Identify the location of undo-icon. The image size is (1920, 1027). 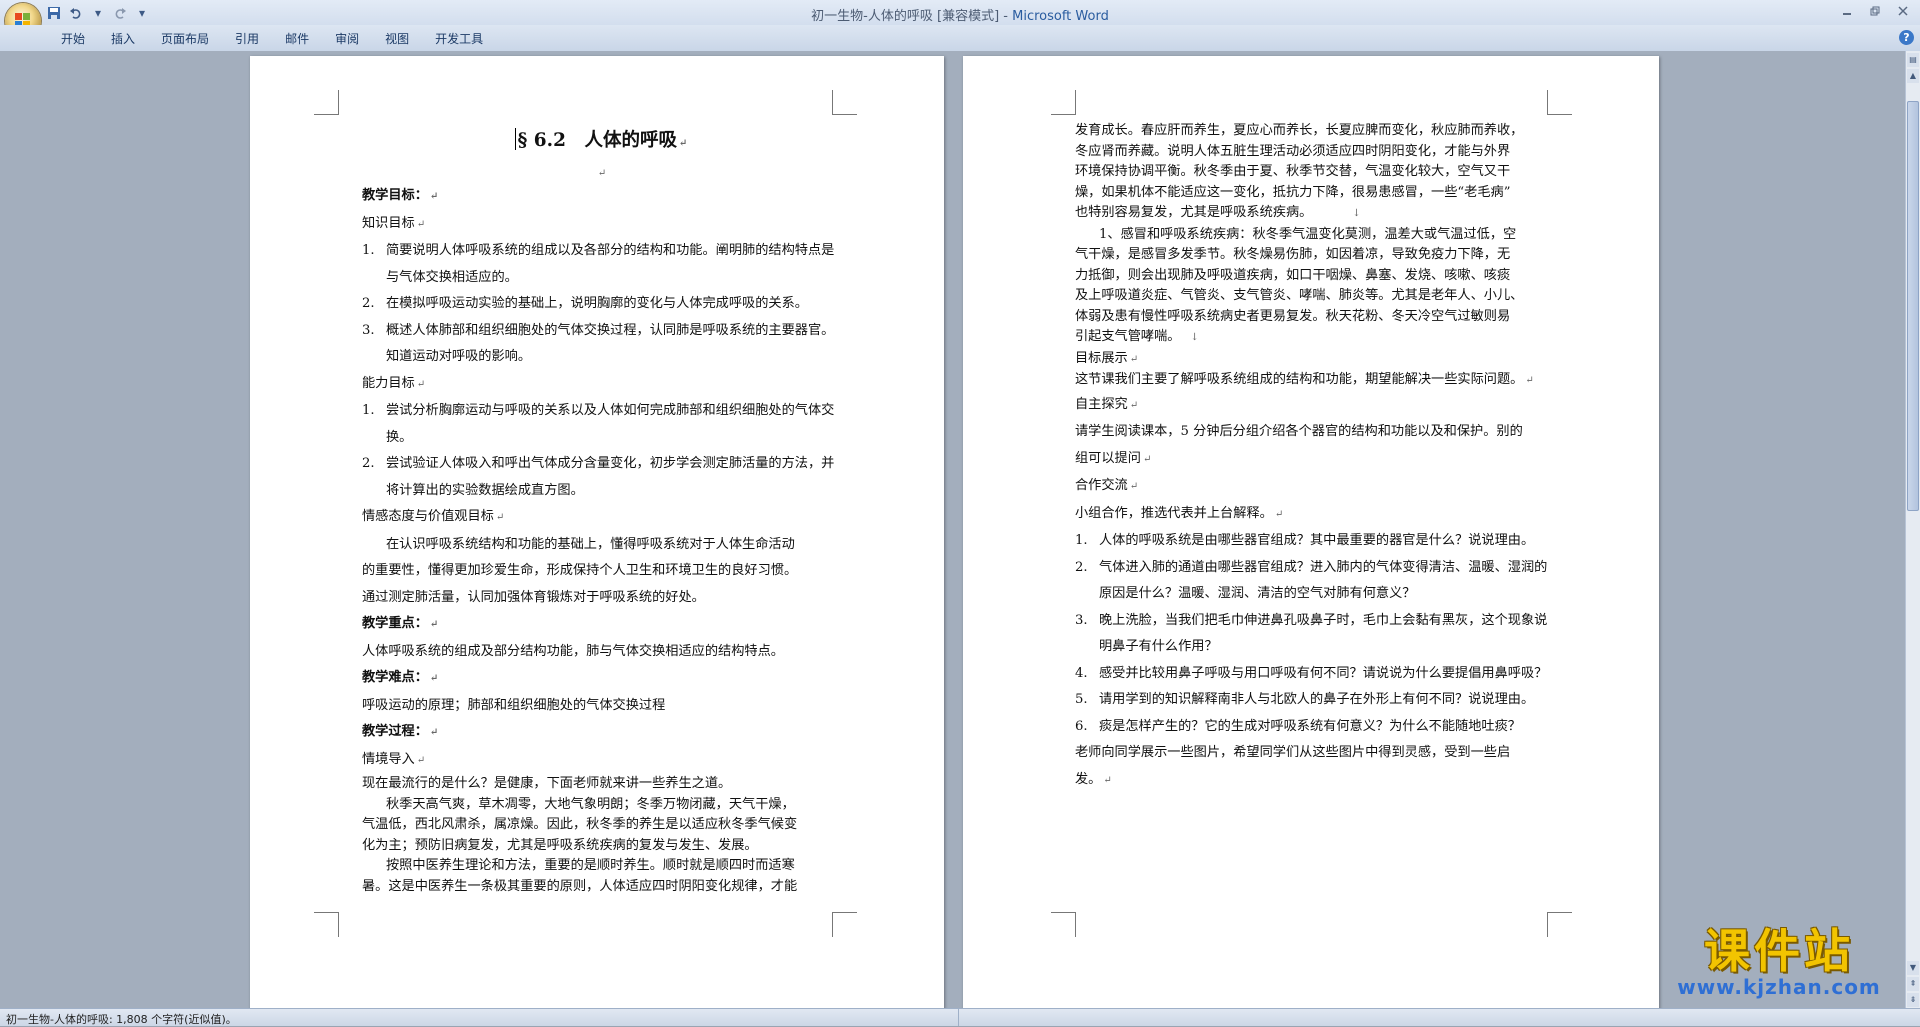
(76, 13).